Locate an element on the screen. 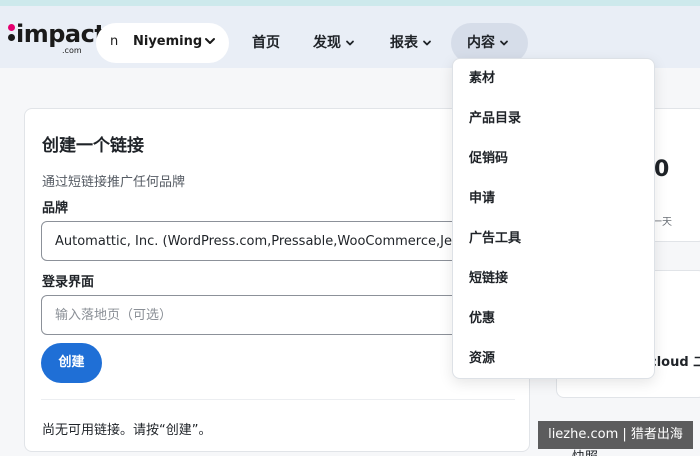 Image resolution: width=700 pixels, height=456 pixels. card-subtitle: 通过短链接推广任何品牌 is located at coordinates (114, 182).